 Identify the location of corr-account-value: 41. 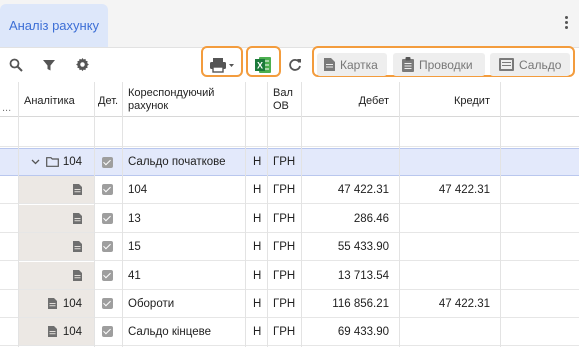
(134, 275).